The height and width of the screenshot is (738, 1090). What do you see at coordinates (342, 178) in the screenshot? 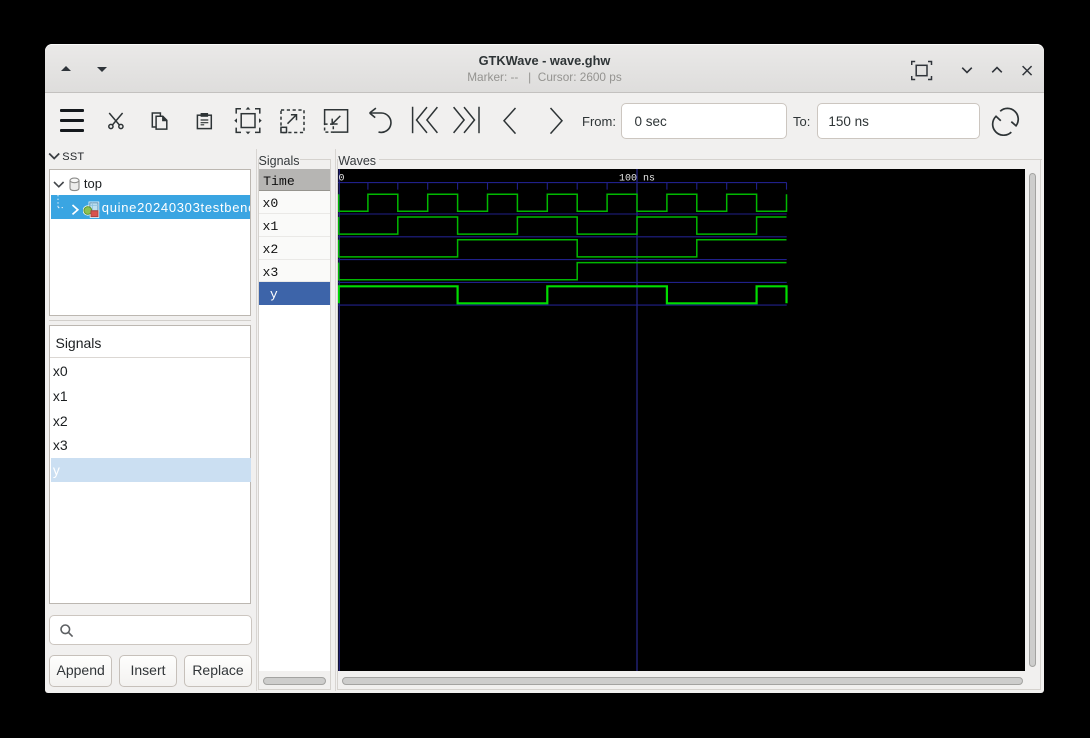
I see `svg-text: 0` at bounding box center [342, 178].